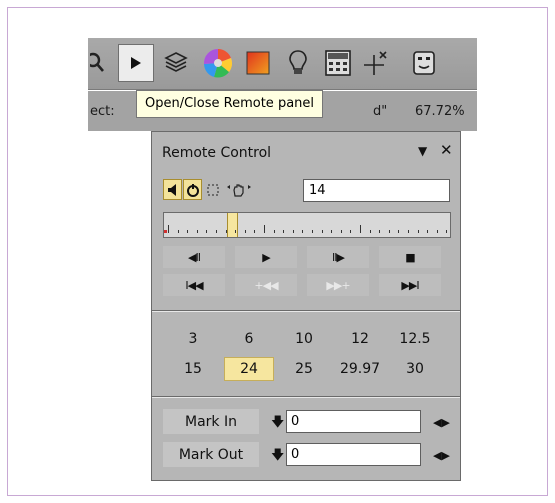  Describe the element at coordinates (218, 63) in the screenshot. I see `color-wheel-icon` at that location.